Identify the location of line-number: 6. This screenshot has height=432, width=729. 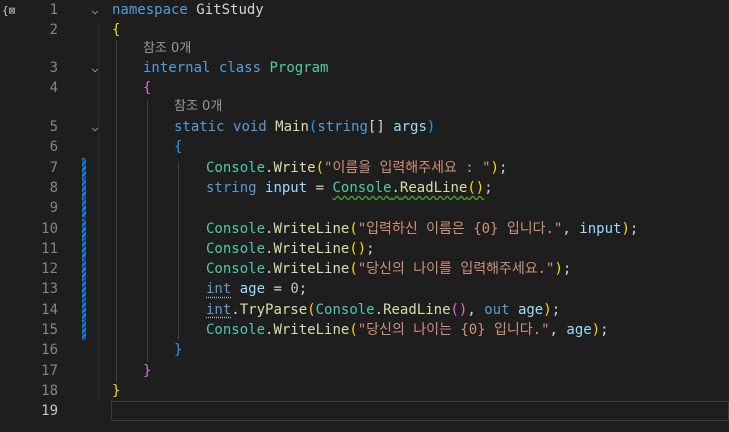
(53, 147).